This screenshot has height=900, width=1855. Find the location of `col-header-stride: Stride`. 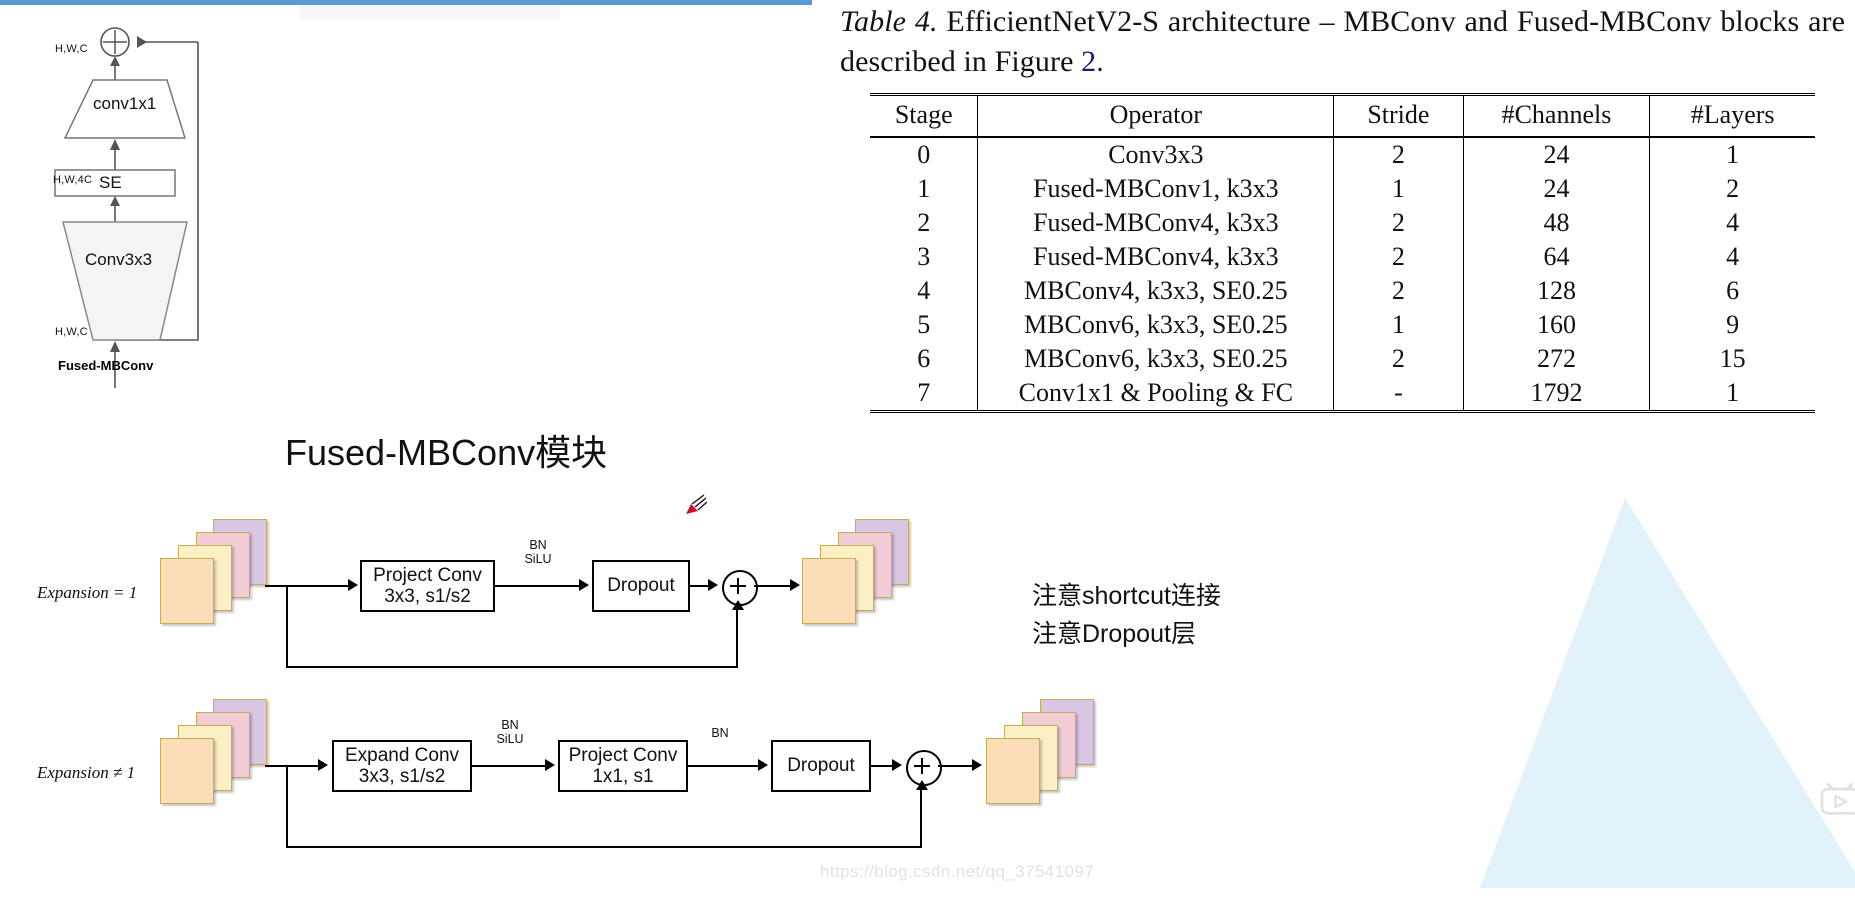

col-header-stride: Stride is located at coordinates (1398, 116).